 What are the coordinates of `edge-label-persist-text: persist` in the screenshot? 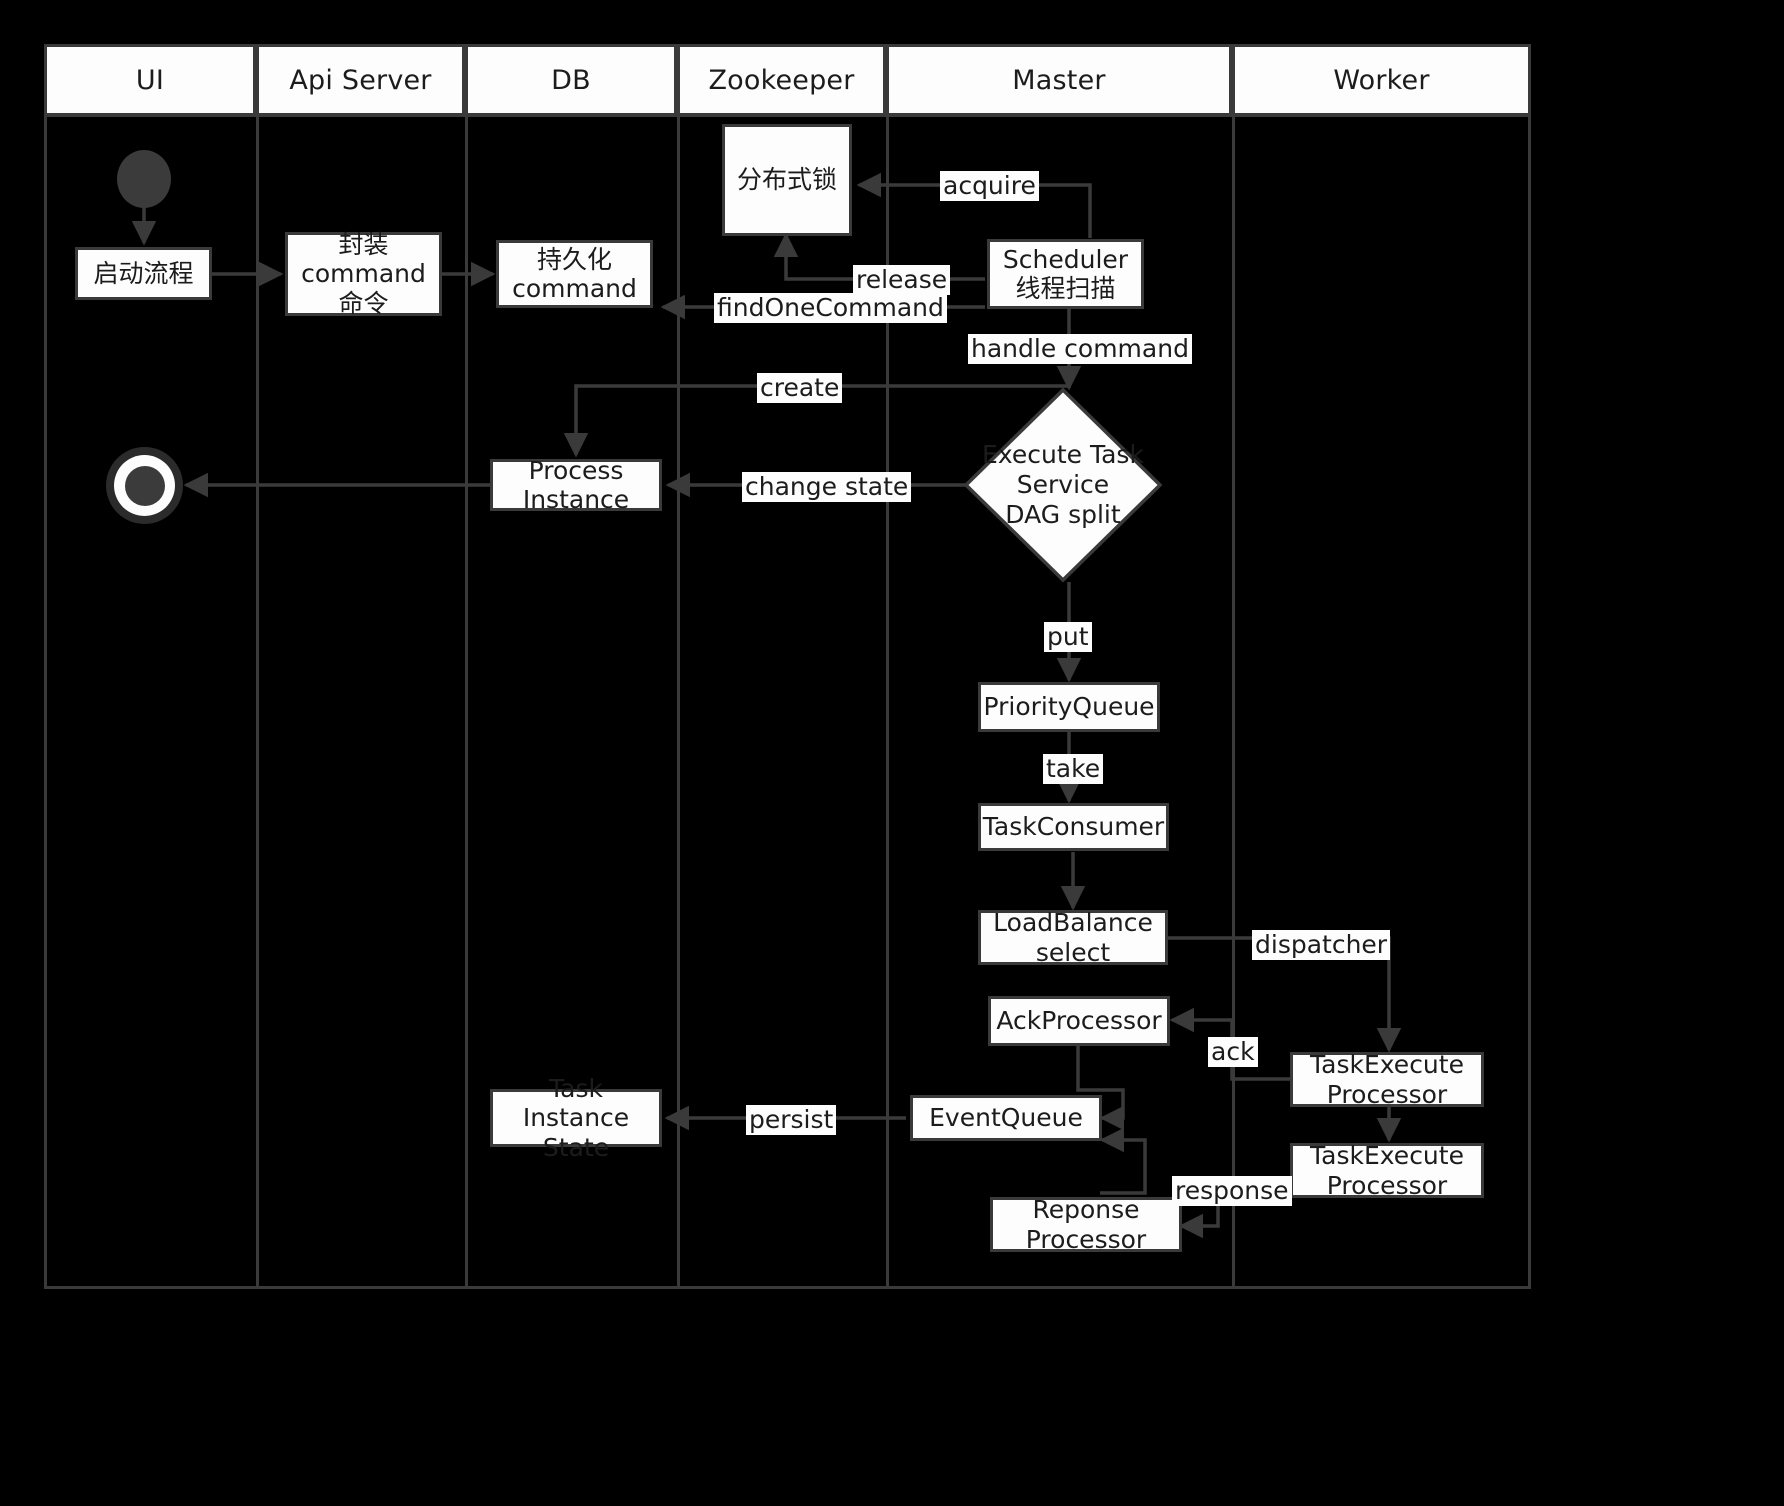 It's located at (791, 1119).